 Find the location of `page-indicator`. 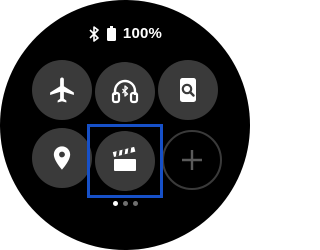

page-indicator is located at coordinates (125, 203).